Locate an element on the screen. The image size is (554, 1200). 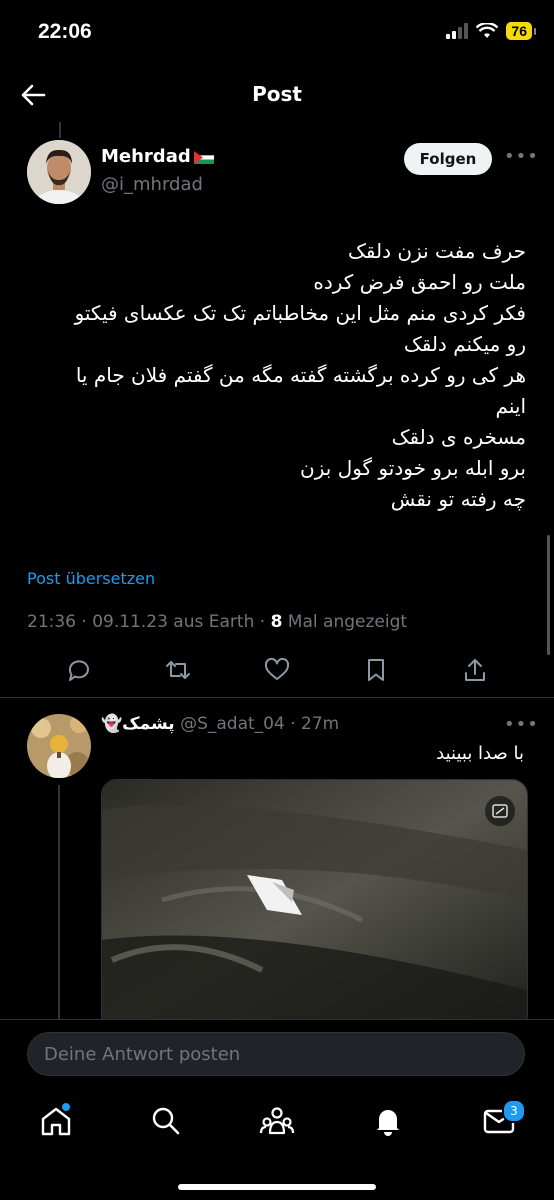
home-indicator is located at coordinates (277, 1187).